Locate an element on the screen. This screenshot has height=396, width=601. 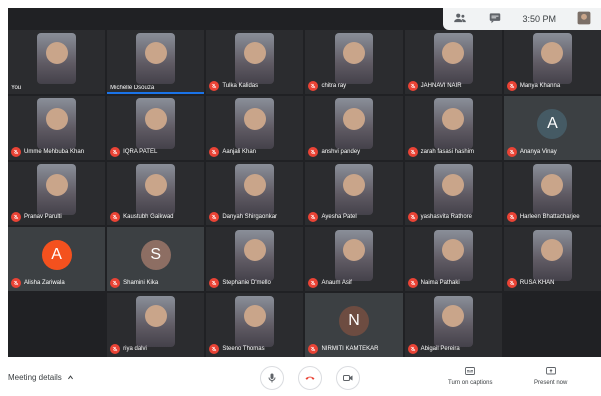
participant-name-row: Umme Mehbuba Khan is located at coordinates (56, 151).